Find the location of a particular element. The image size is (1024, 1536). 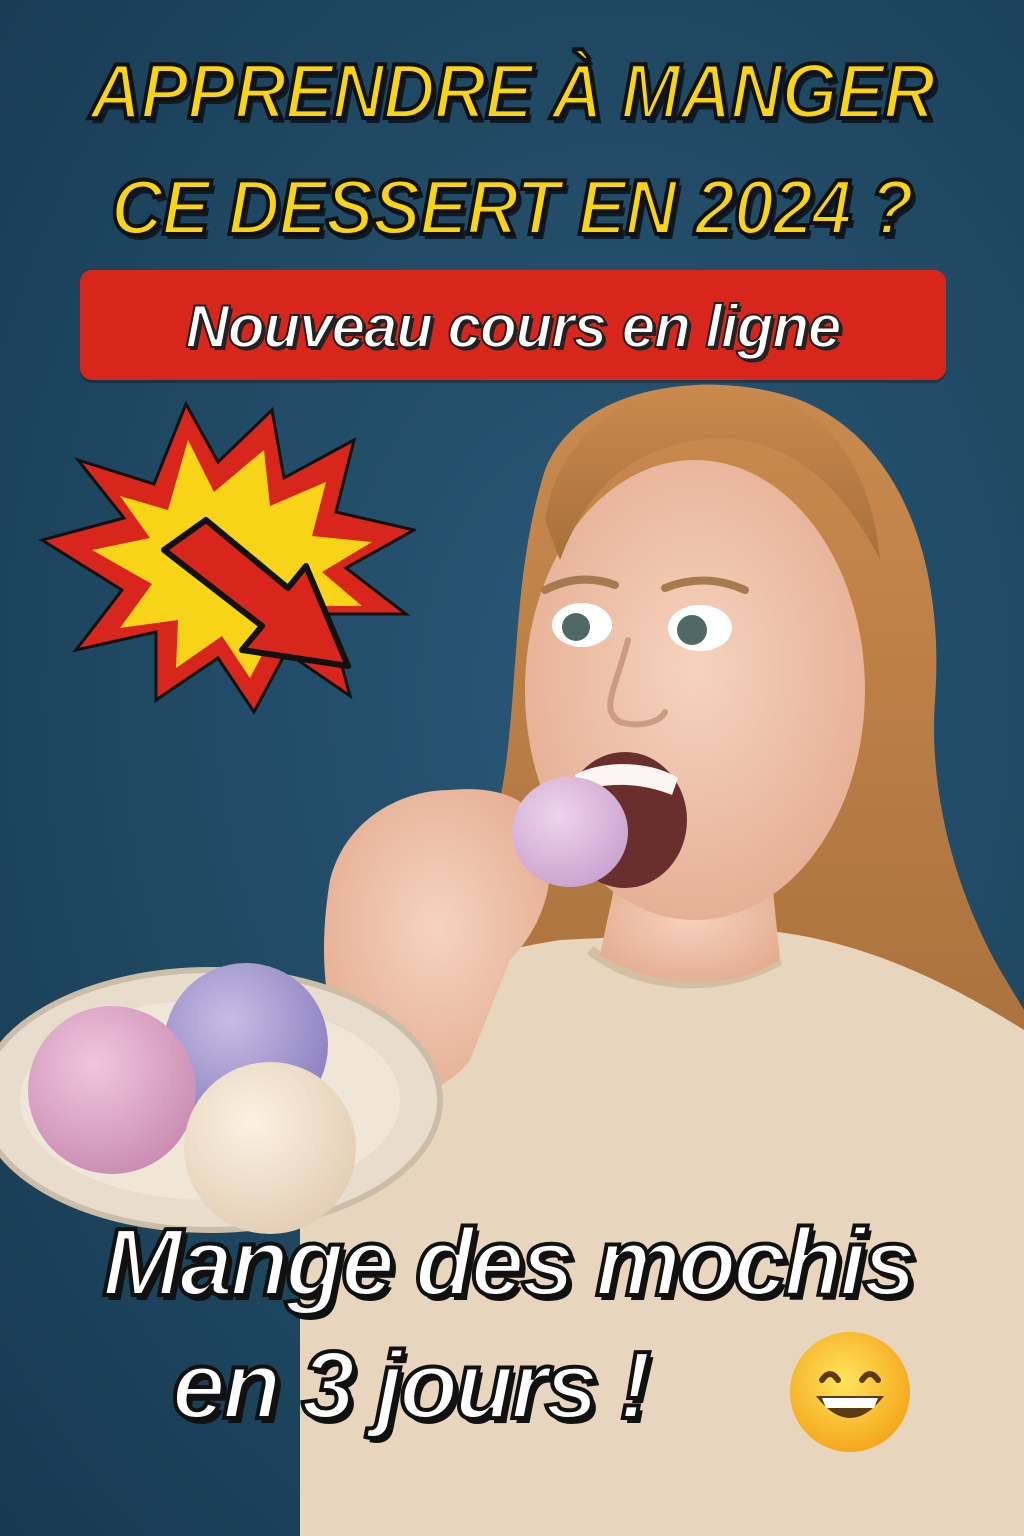

cta-line-2: en 3 jours ! is located at coordinates (411, 1385).